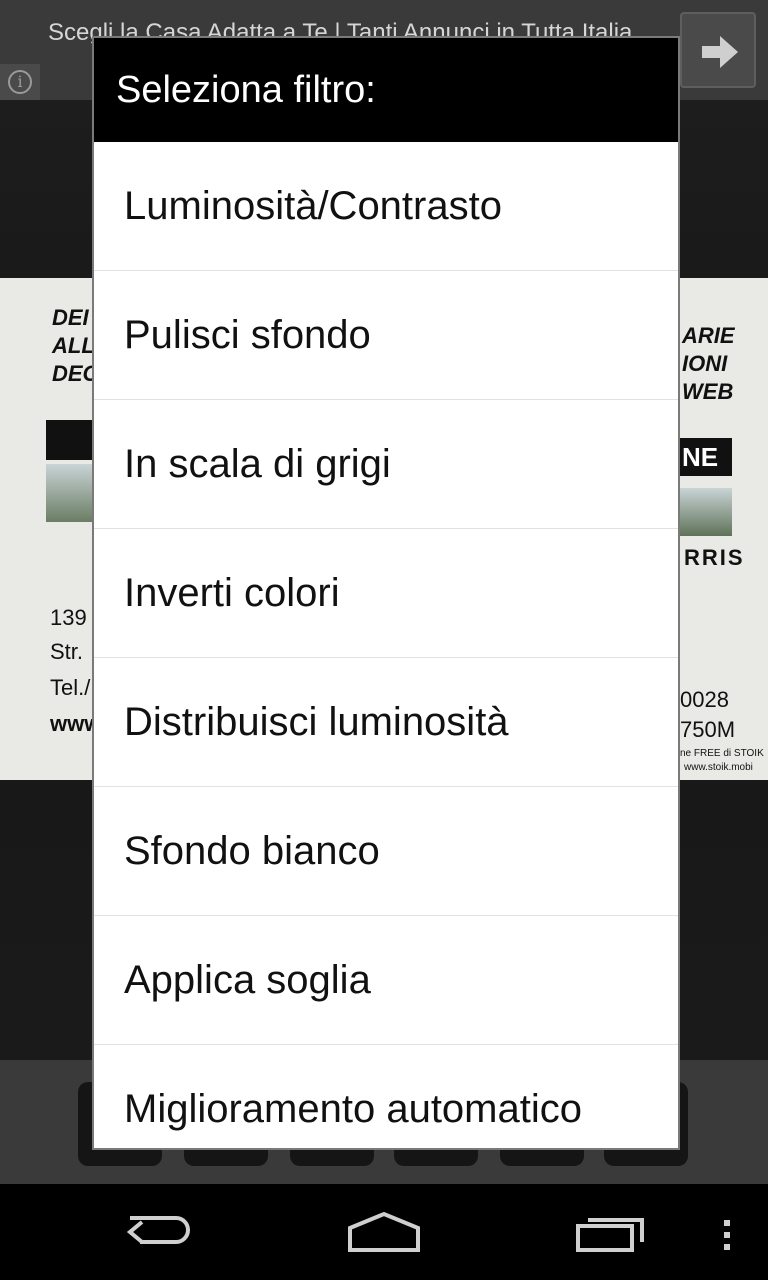 The image size is (768, 1280). I want to click on doc-photo-right, so click(706, 512).